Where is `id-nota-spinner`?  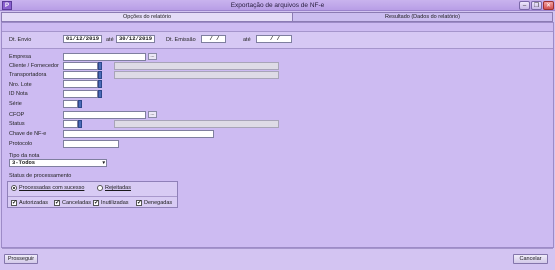 id-nota-spinner is located at coordinates (100, 94).